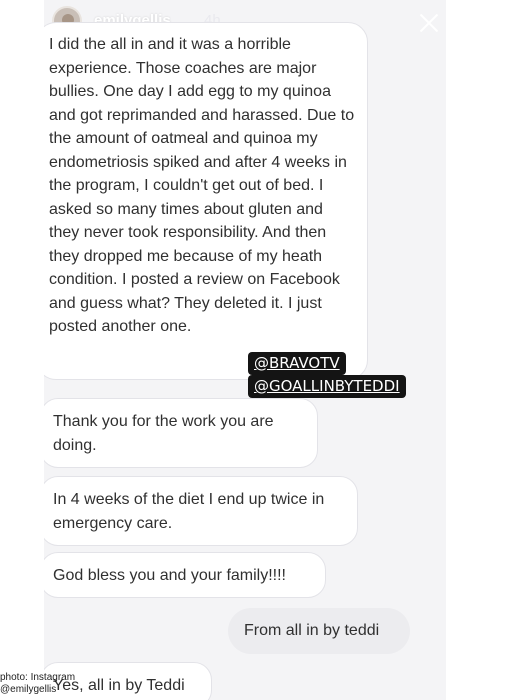 The height and width of the screenshot is (700, 515). I want to click on mention-bravotv: @BRAVOTV, so click(297, 363).